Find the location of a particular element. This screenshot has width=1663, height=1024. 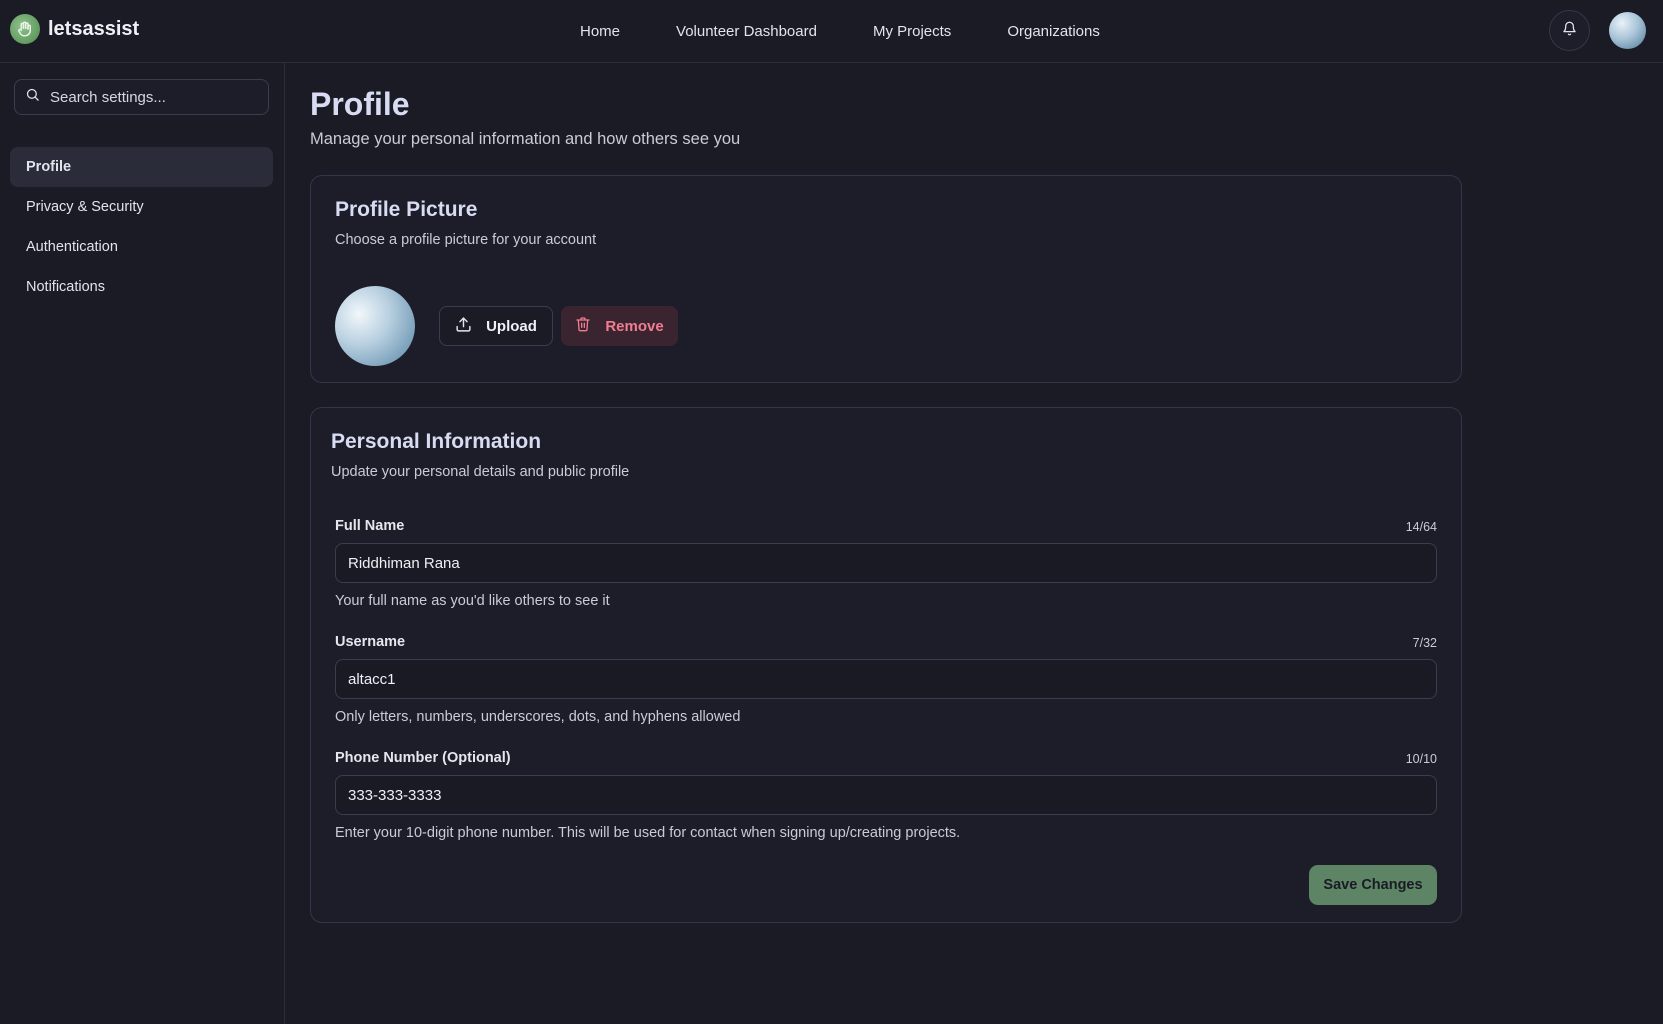

upload-icon is located at coordinates (463, 326).